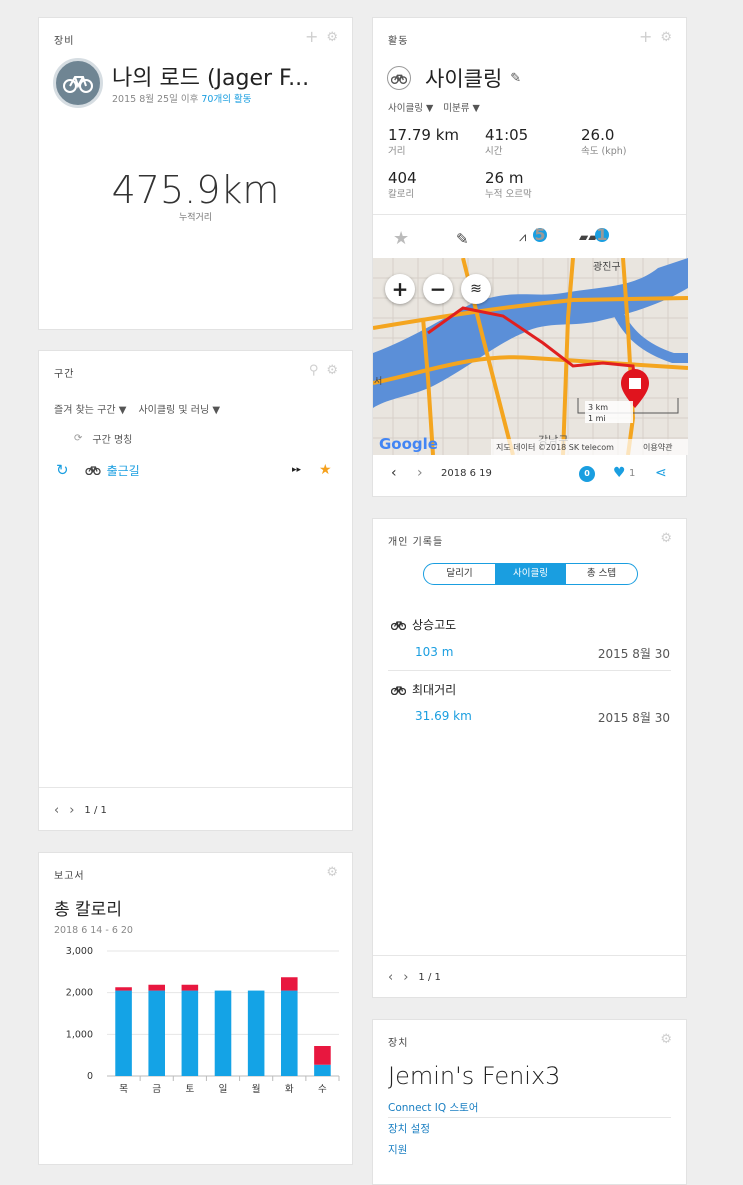 Image resolution: width=743 pixels, height=1185 pixels. I want to click on star-icon: ★, so click(325, 470).